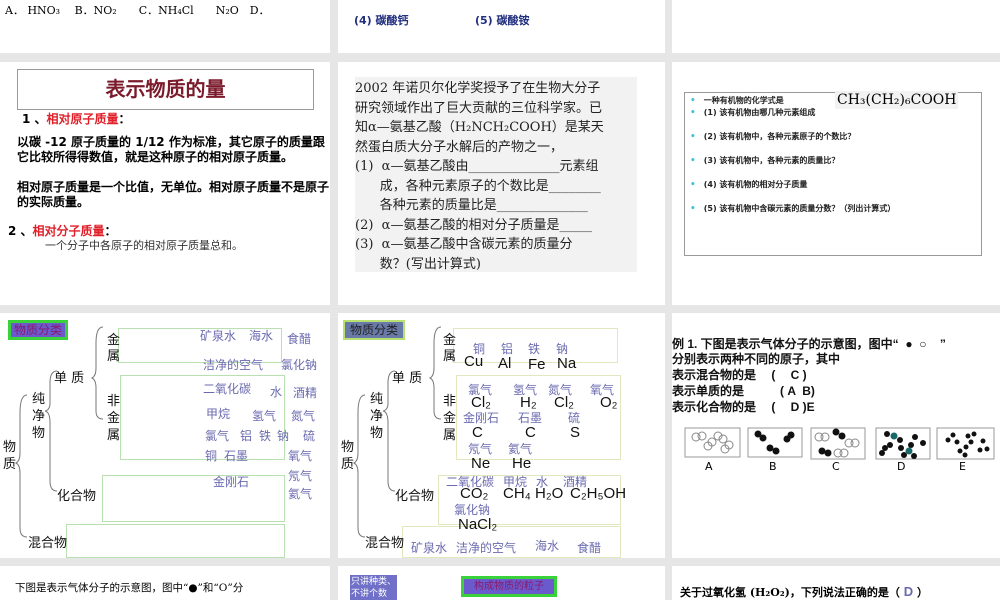 The height and width of the screenshot is (600, 1000). I want to click on paragraph-2: 相对原子质量是一个比值，无单位。相对原子质量不是原子的实际质量。, so click(173, 194).